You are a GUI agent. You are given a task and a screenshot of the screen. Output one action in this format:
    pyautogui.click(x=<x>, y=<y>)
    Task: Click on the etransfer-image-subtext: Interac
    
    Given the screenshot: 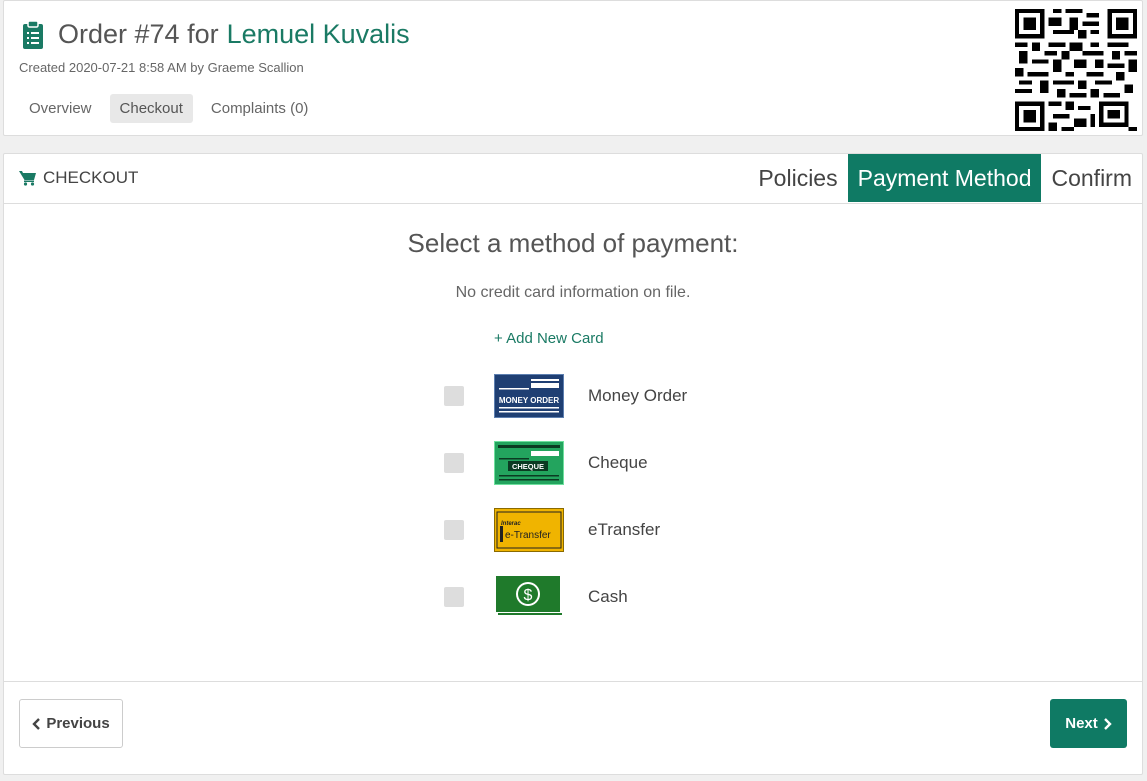 What is the action you would take?
    pyautogui.click(x=511, y=524)
    